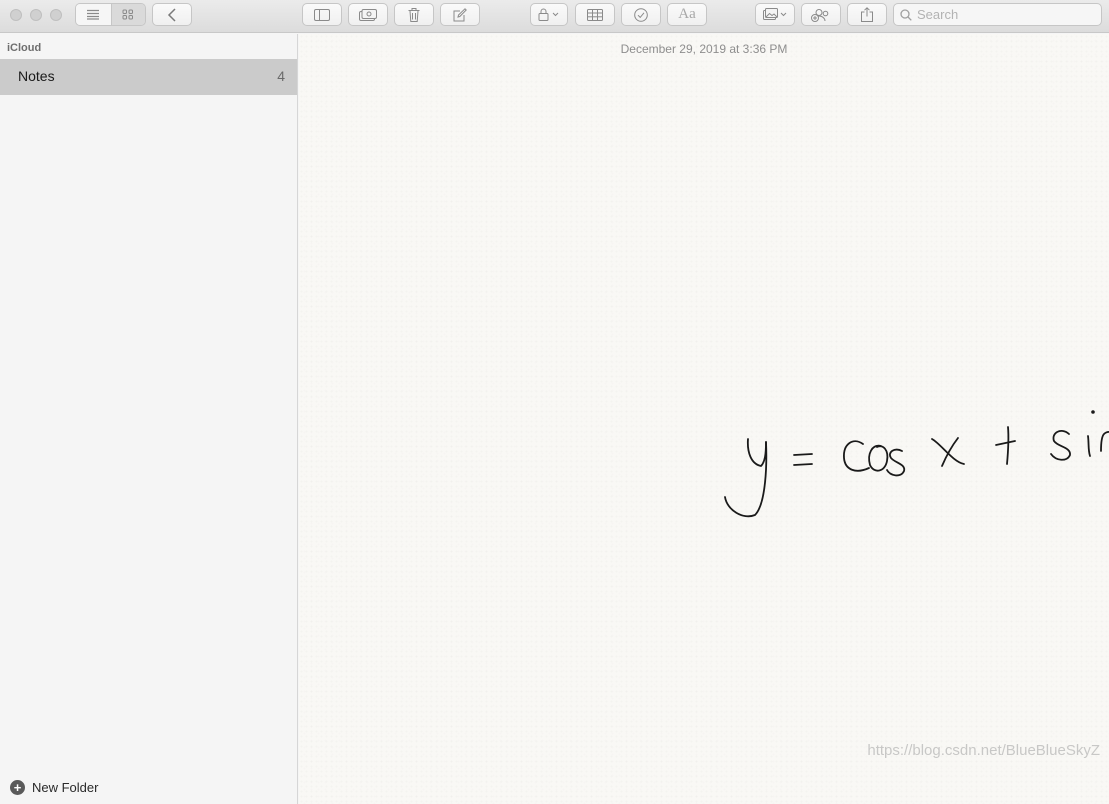 The image size is (1109, 804). What do you see at coordinates (56, 15) in the screenshot?
I see `zoom-window-button` at bounding box center [56, 15].